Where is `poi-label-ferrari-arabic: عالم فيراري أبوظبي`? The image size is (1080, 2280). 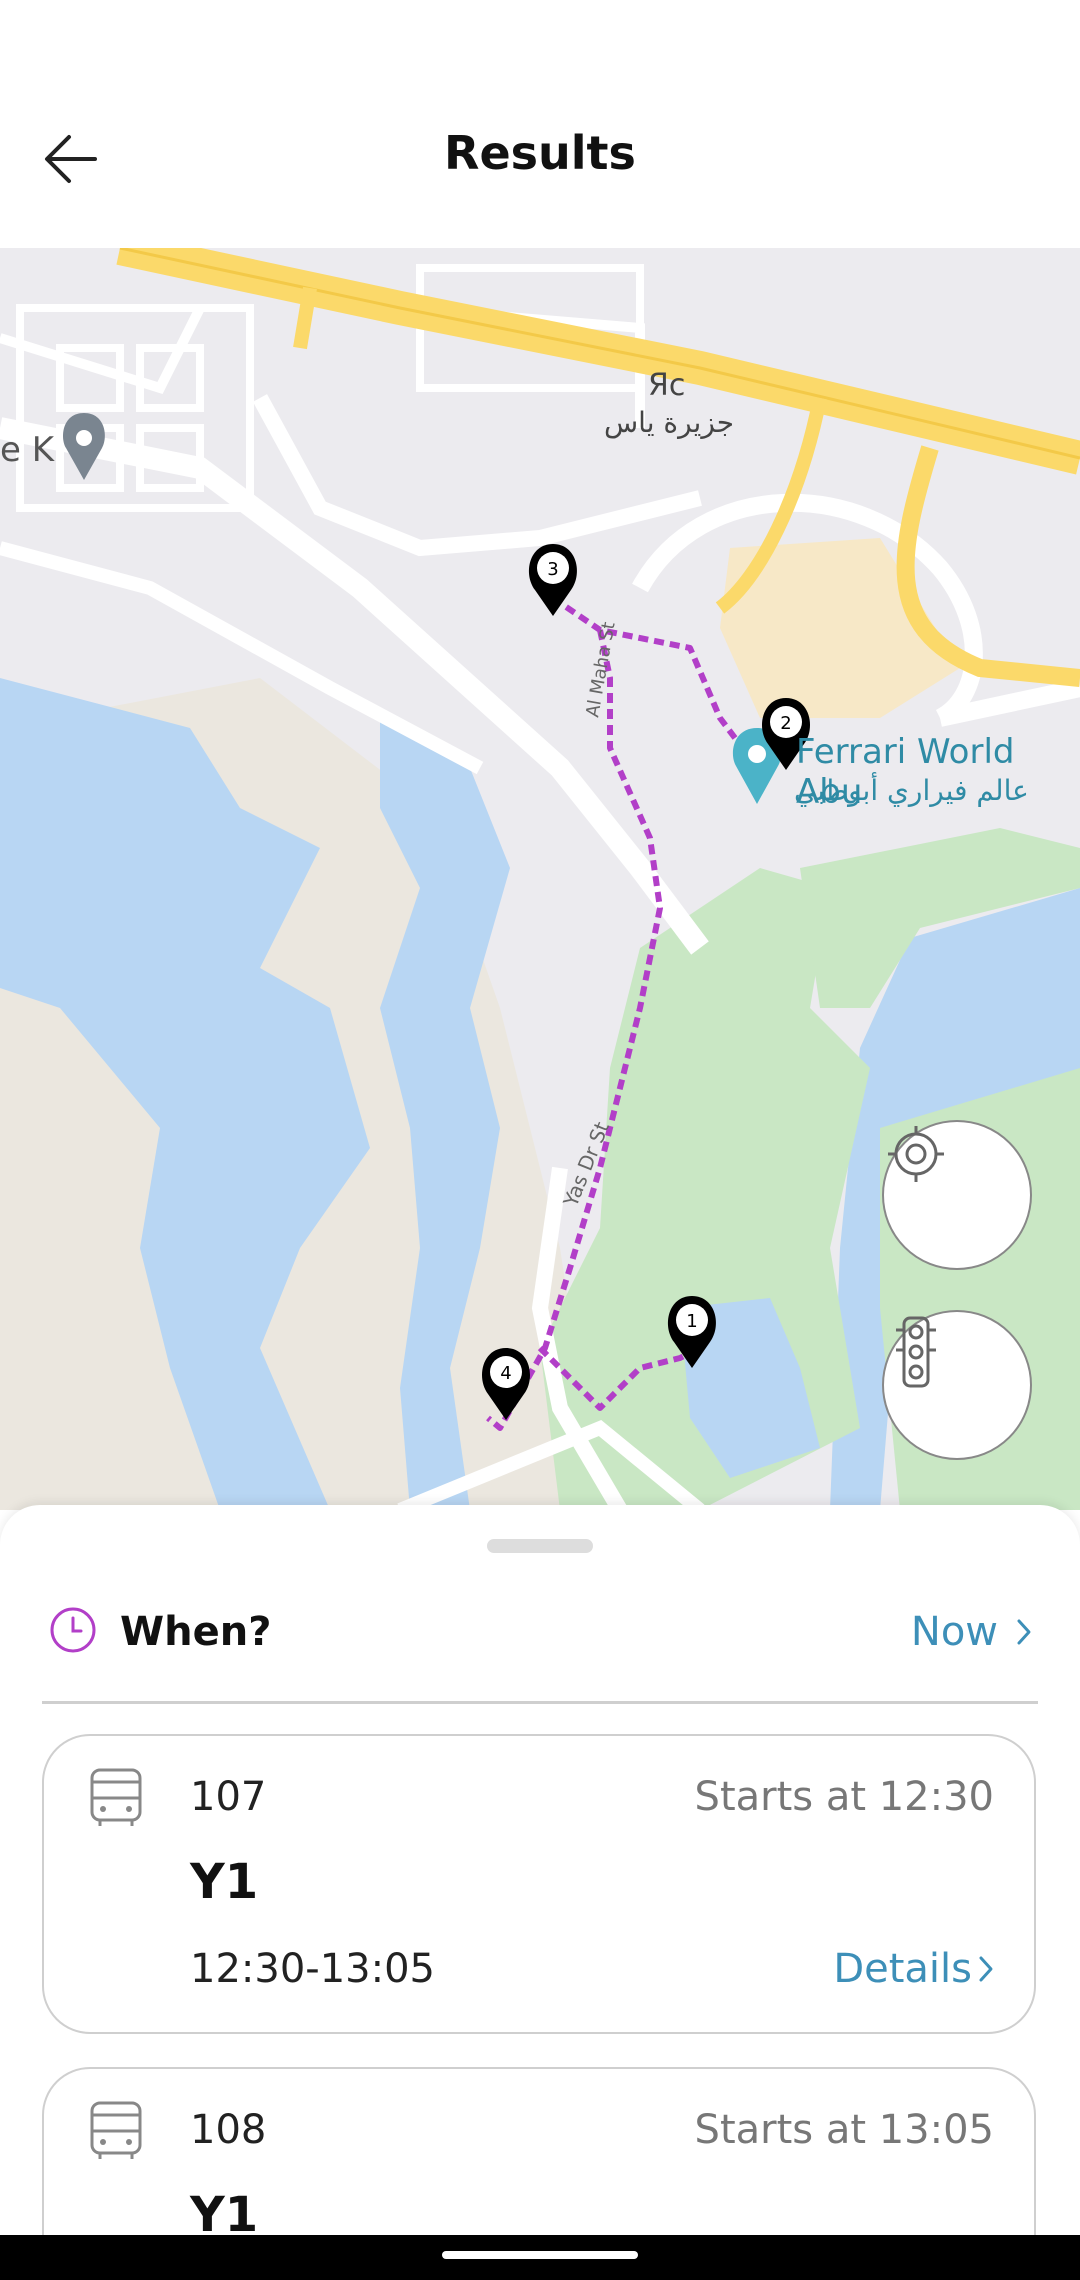
poi-label-ferrari-arabic: عالم فيراري أبوظبي is located at coordinates (911, 790).